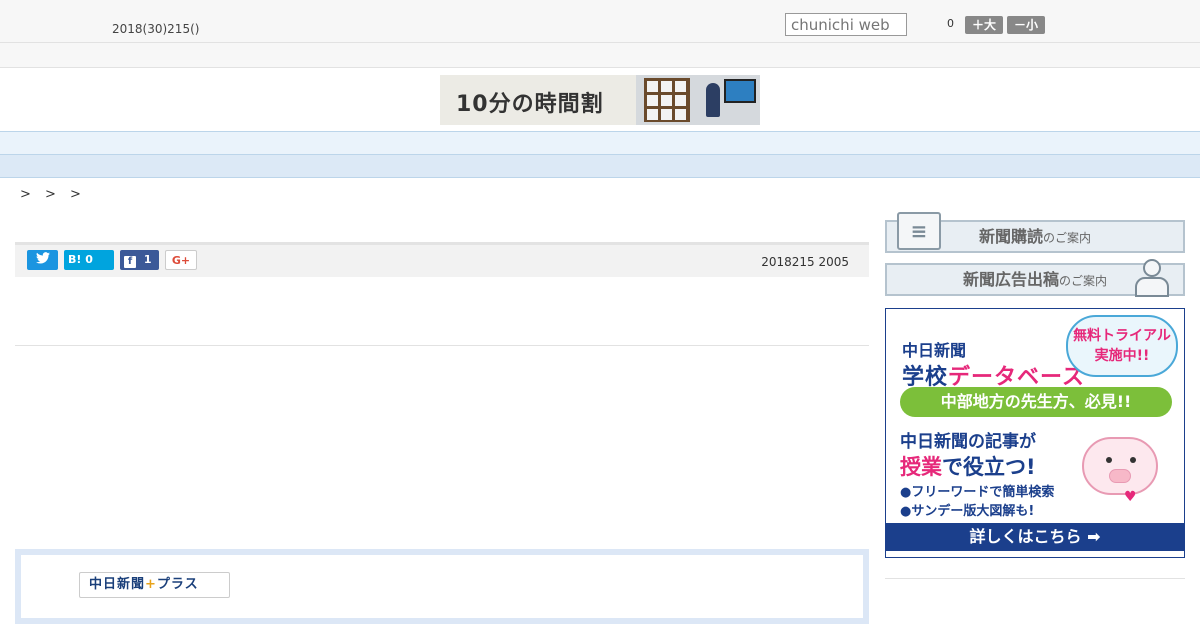 This screenshot has width=1200, height=630. What do you see at coordinates (442, 259) in the screenshot?
I see `share-bar: B! 0 f 1 G+ 2018215 2005` at bounding box center [442, 259].